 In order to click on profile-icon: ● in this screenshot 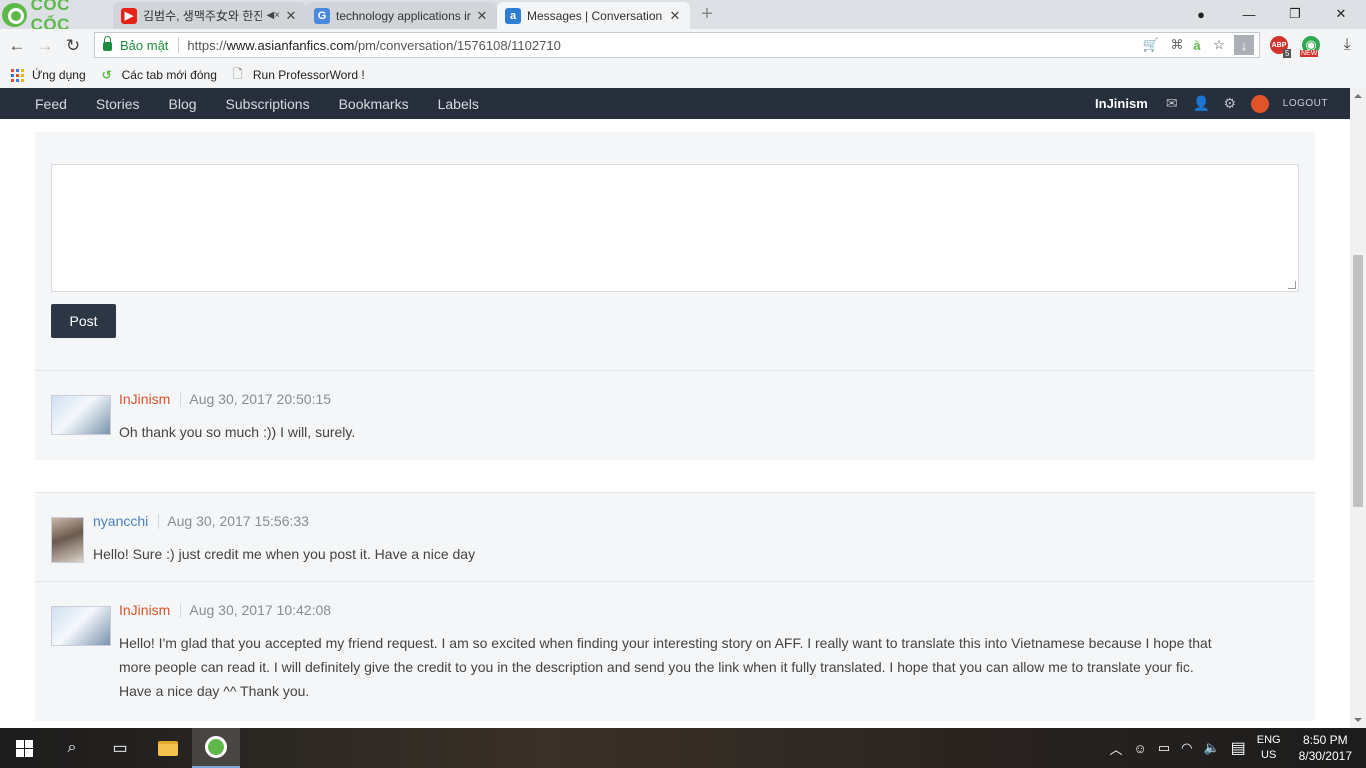, I will do `click(1201, 14)`.